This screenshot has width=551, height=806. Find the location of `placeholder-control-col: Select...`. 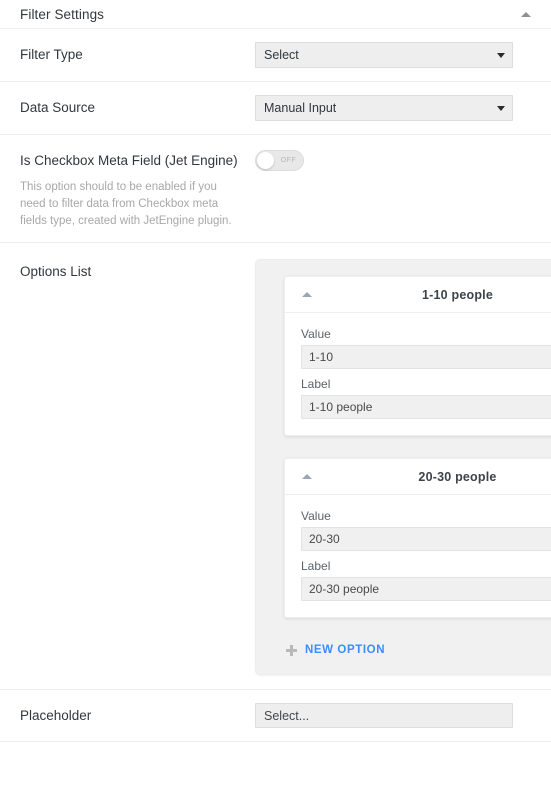

placeholder-control-col: Select... is located at coordinates (393, 716).